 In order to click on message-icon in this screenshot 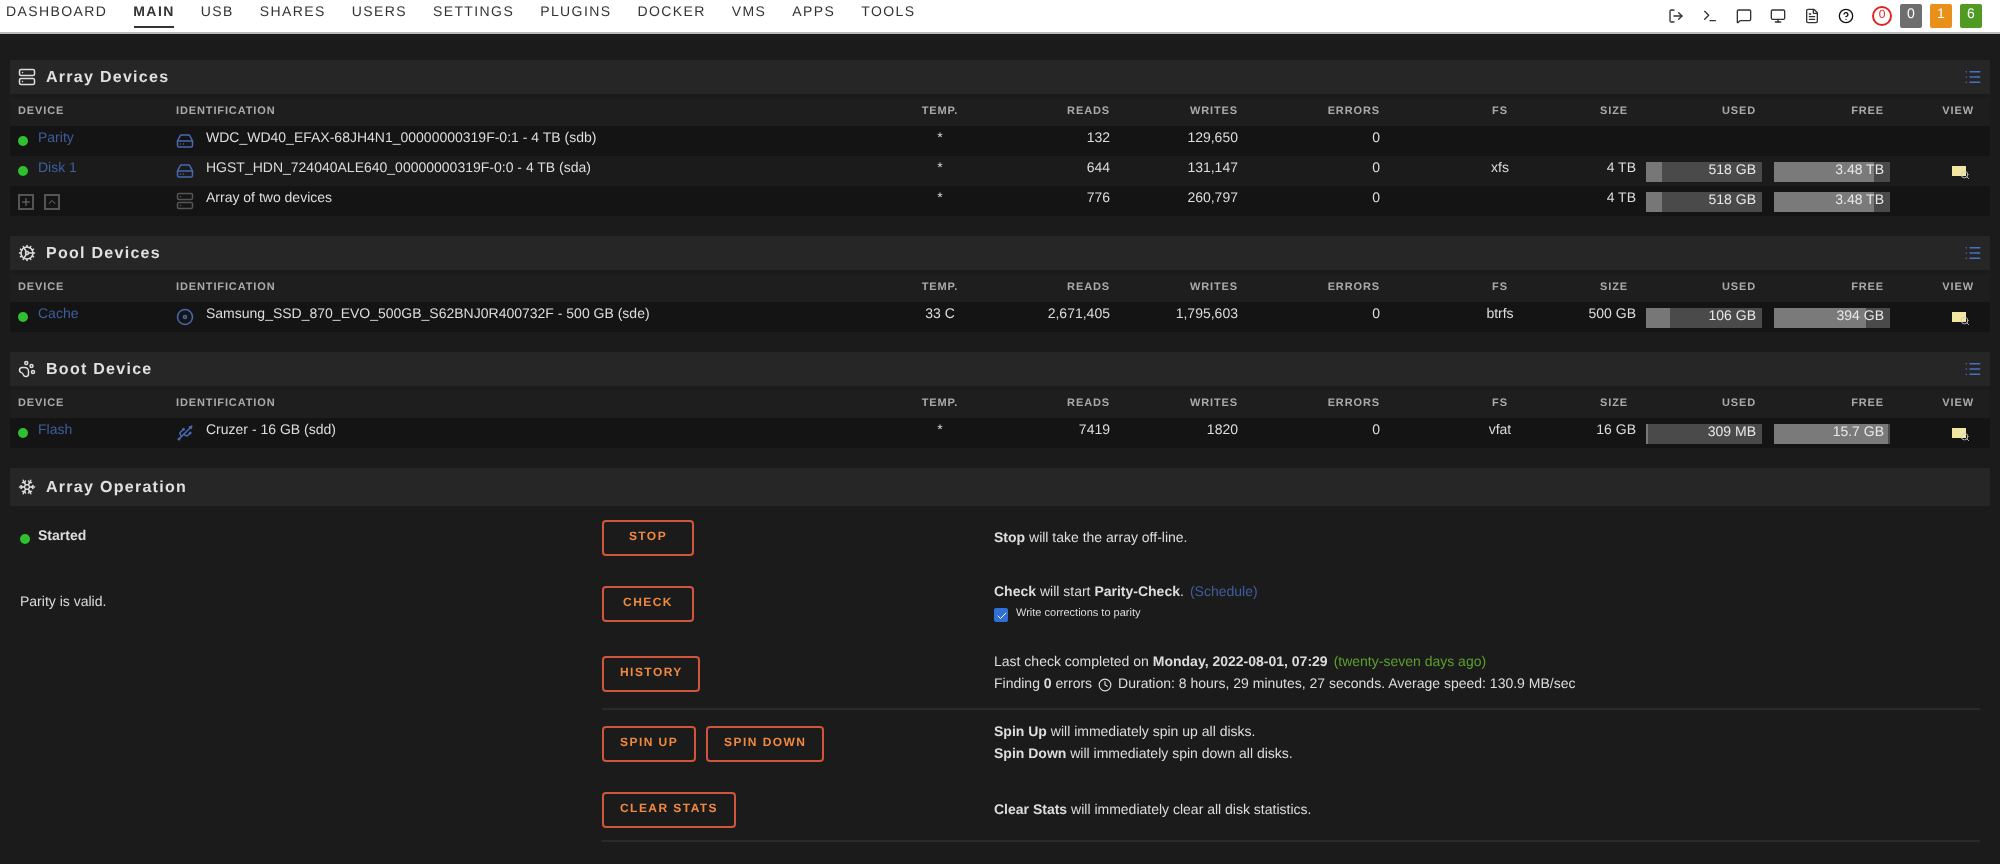, I will do `click(1744, 16)`.